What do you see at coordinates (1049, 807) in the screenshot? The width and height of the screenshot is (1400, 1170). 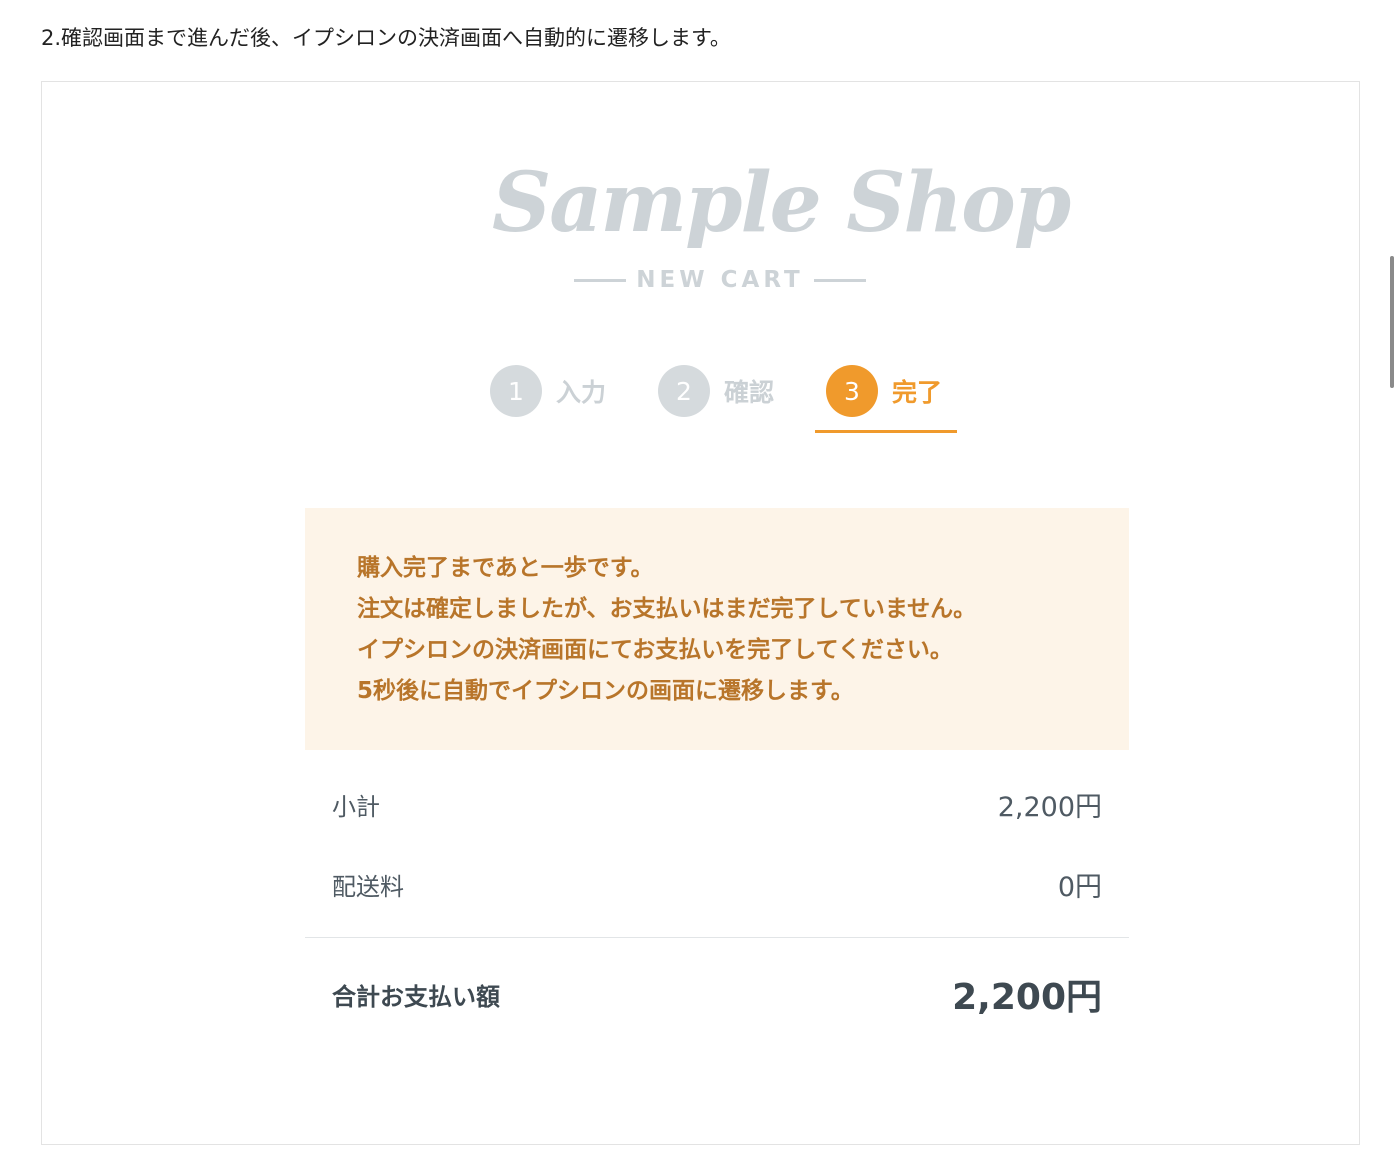 I see `subtotal-value: 2,200円` at bounding box center [1049, 807].